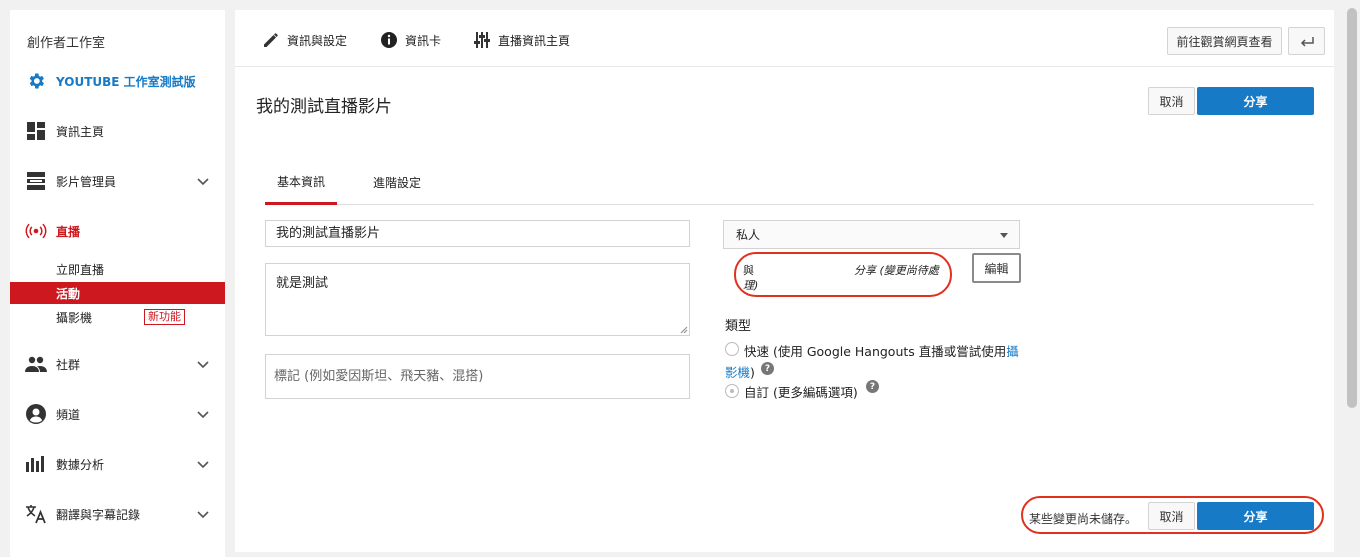 The height and width of the screenshot is (557, 1360). What do you see at coordinates (789, 182) in the screenshot?
I see `tab-bar: 基本資訊 進階設定` at bounding box center [789, 182].